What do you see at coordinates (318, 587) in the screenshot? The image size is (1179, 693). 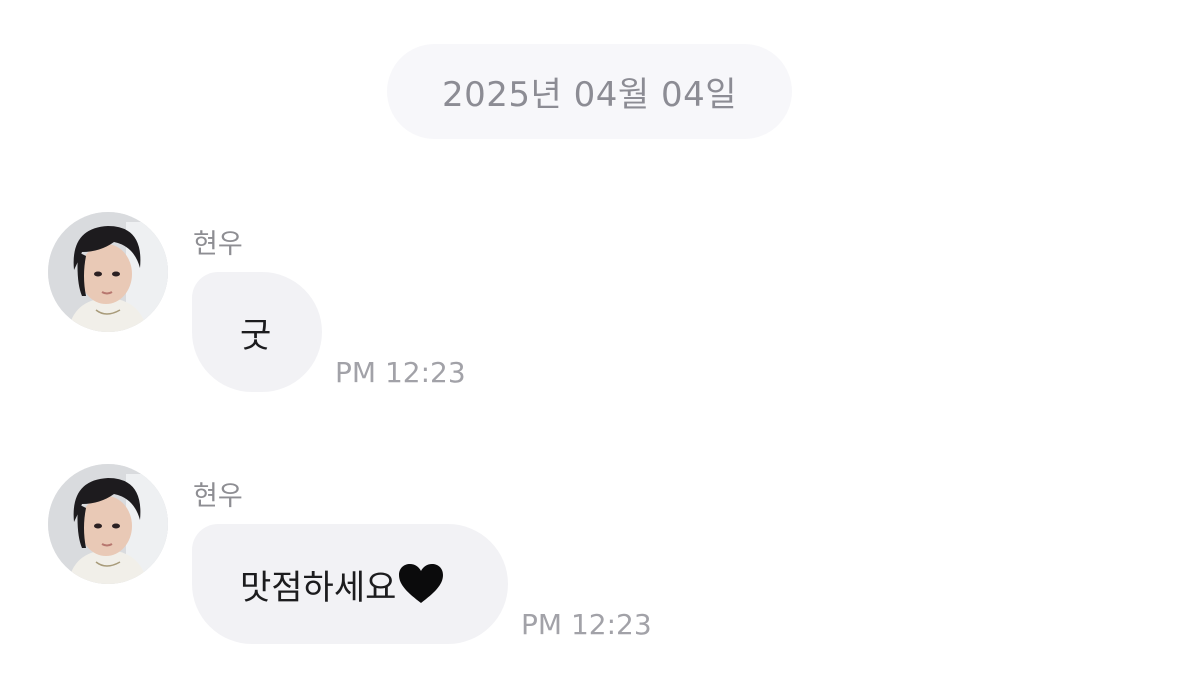 I see `message-text: 맛점하세요` at bounding box center [318, 587].